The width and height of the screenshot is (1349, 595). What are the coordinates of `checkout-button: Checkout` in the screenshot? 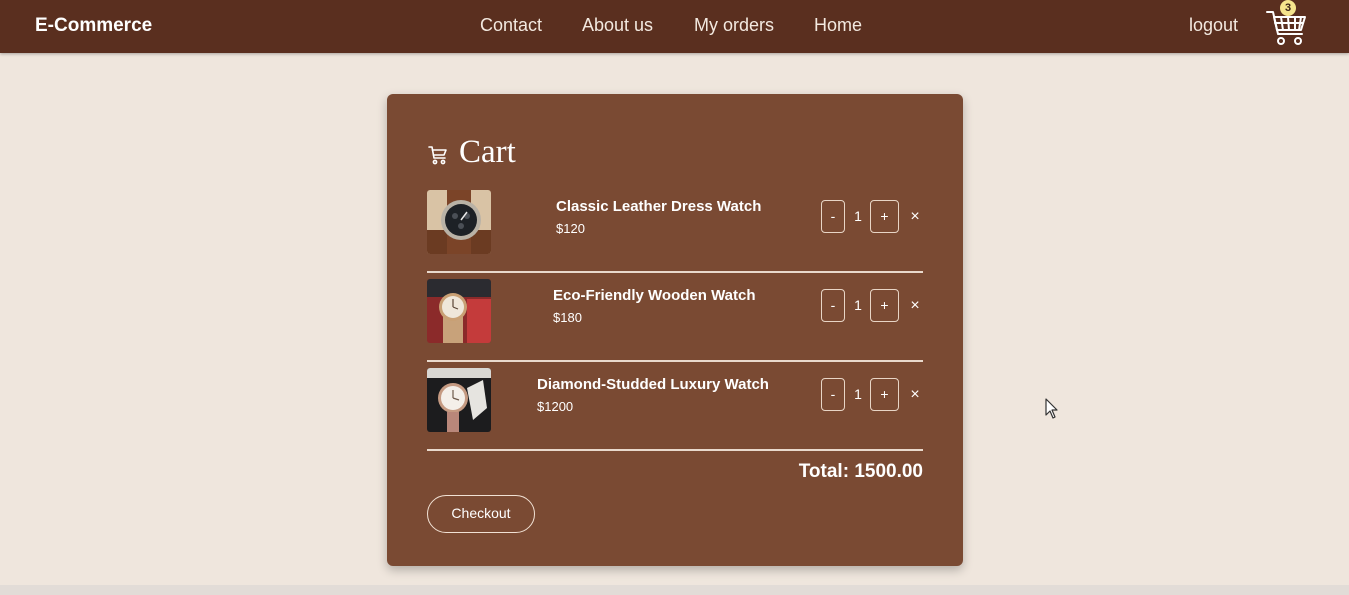 It's located at (481, 514).